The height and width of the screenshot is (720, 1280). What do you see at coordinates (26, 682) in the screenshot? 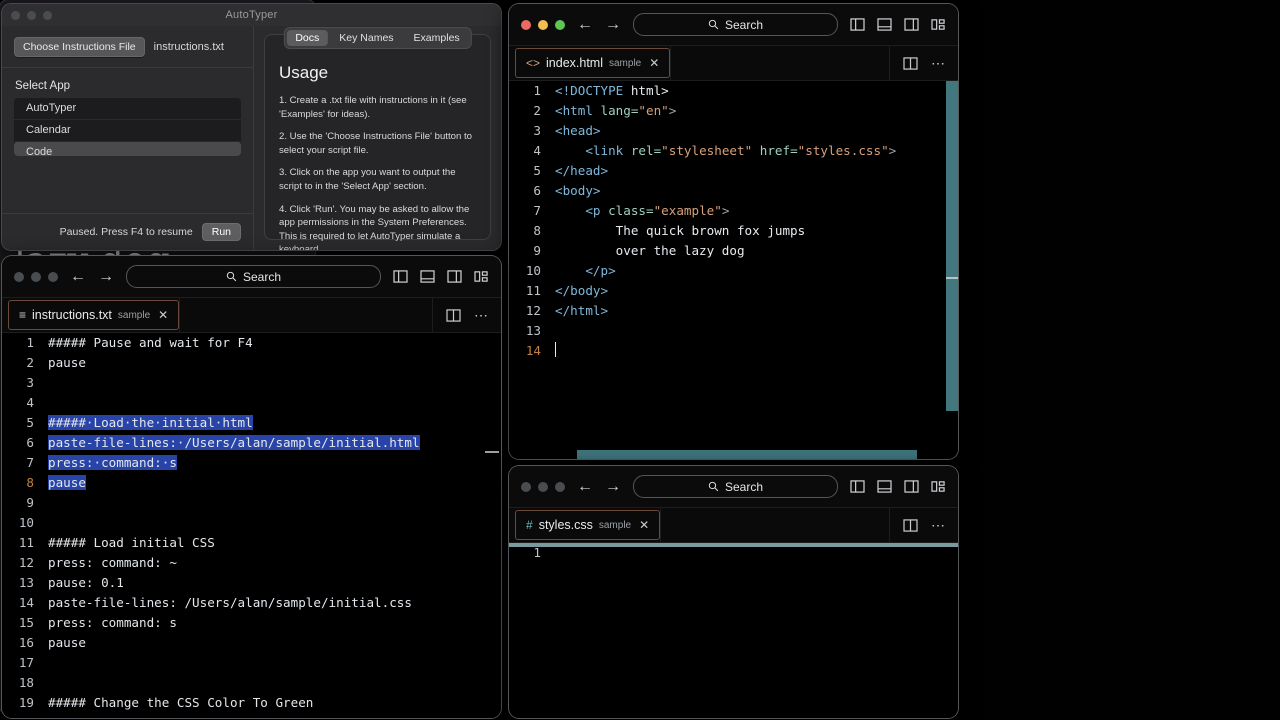
I see `line-number: 18` at bounding box center [26, 682].